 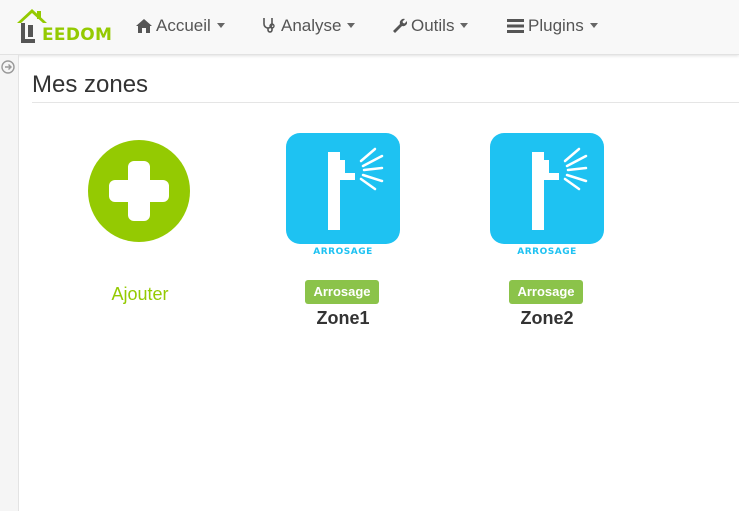 What do you see at coordinates (515, 28) in the screenshot?
I see `list-icon` at bounding box center [515, 28].